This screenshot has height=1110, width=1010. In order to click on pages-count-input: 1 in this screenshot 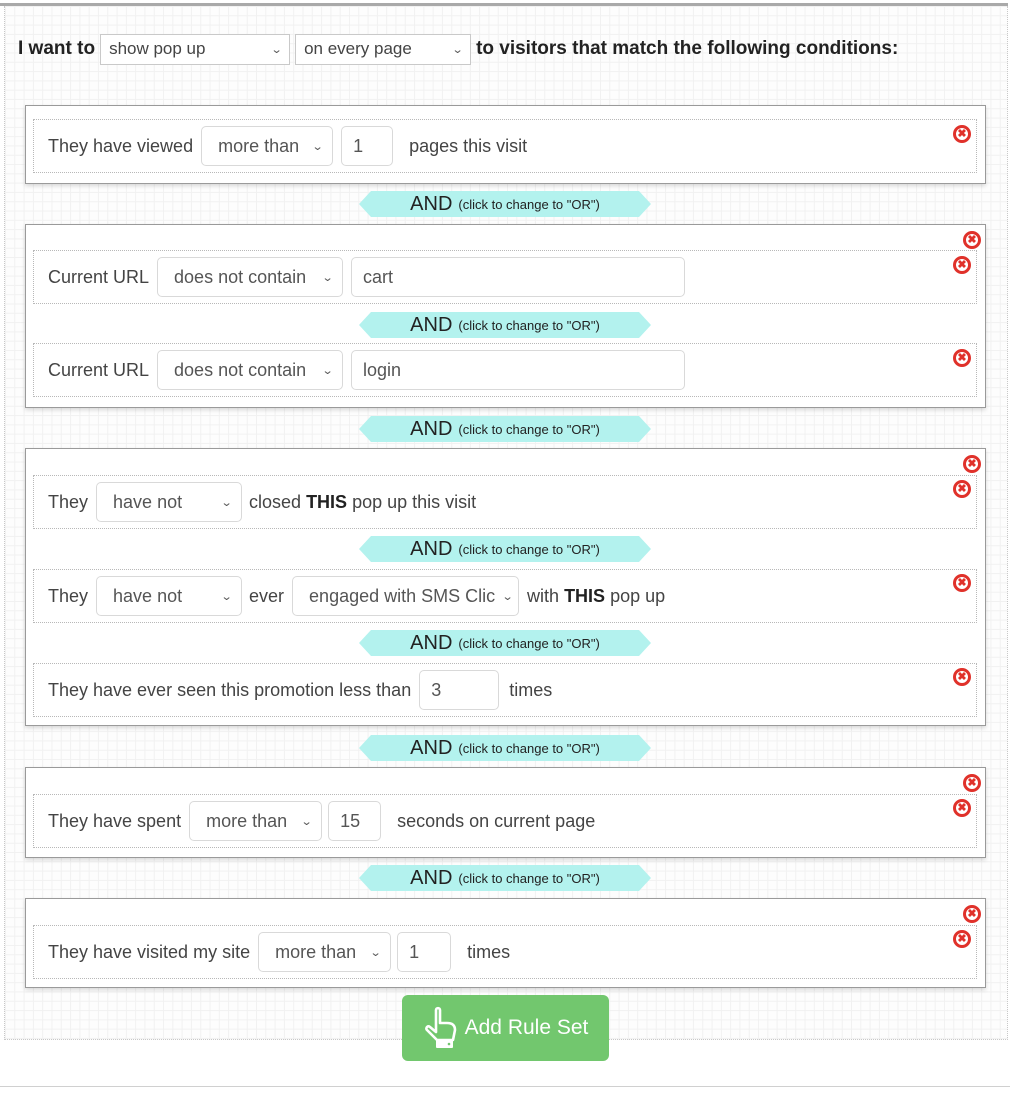, I will do `click(367, 146)`.